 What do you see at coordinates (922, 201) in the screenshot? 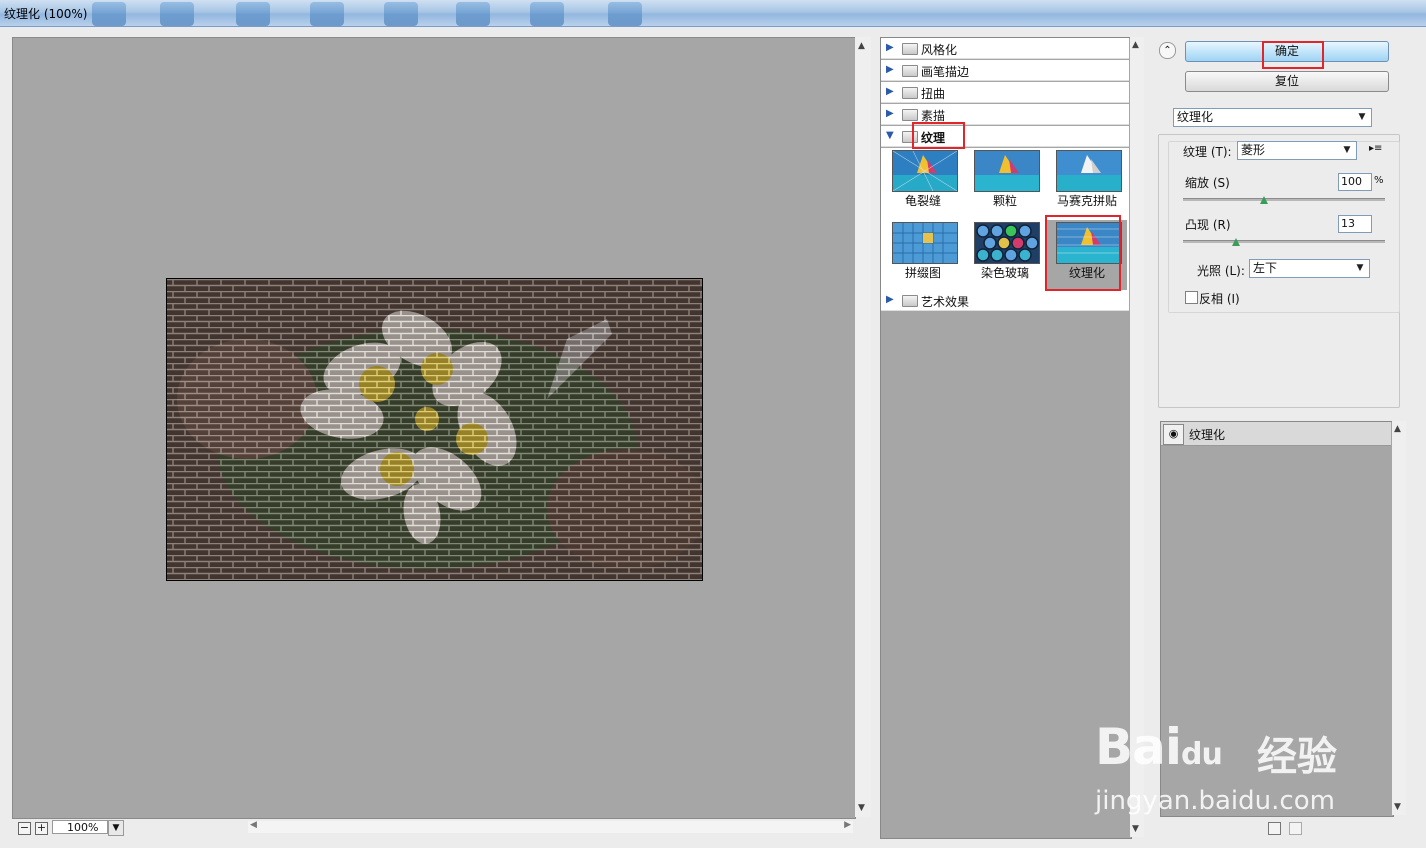
I see `filter-label: 龟裂缝` at bounding box center [922, 201].